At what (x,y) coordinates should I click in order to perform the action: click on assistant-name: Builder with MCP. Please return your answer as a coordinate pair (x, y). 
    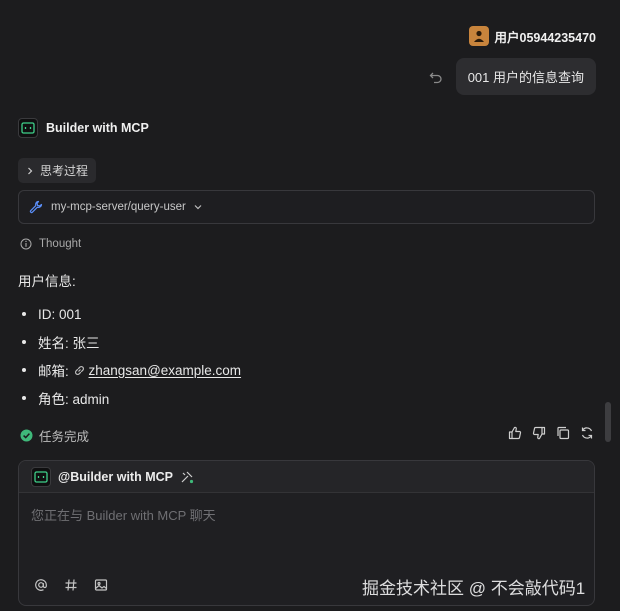
    Looking at the image, I should click on (97, 128).